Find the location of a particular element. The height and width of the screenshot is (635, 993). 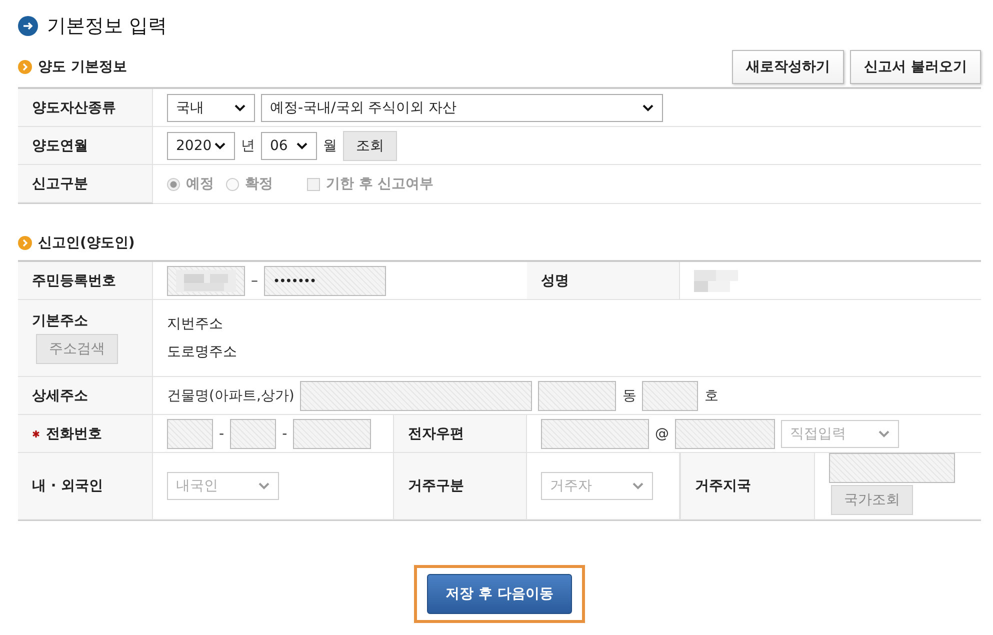

field-label: 성명 is located at coordinates (603, 281).